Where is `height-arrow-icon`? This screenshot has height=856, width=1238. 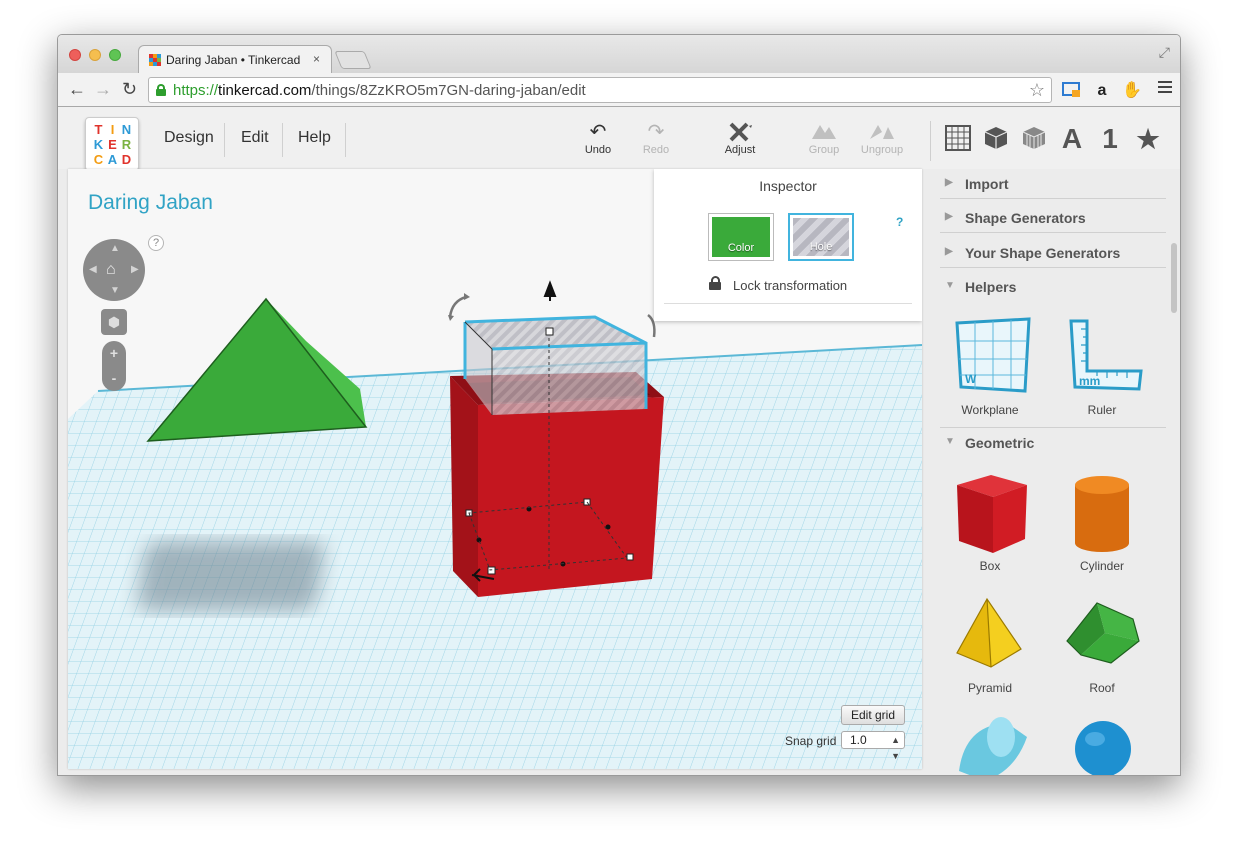
height-arrow-icon is located at coordinates (550, 290).